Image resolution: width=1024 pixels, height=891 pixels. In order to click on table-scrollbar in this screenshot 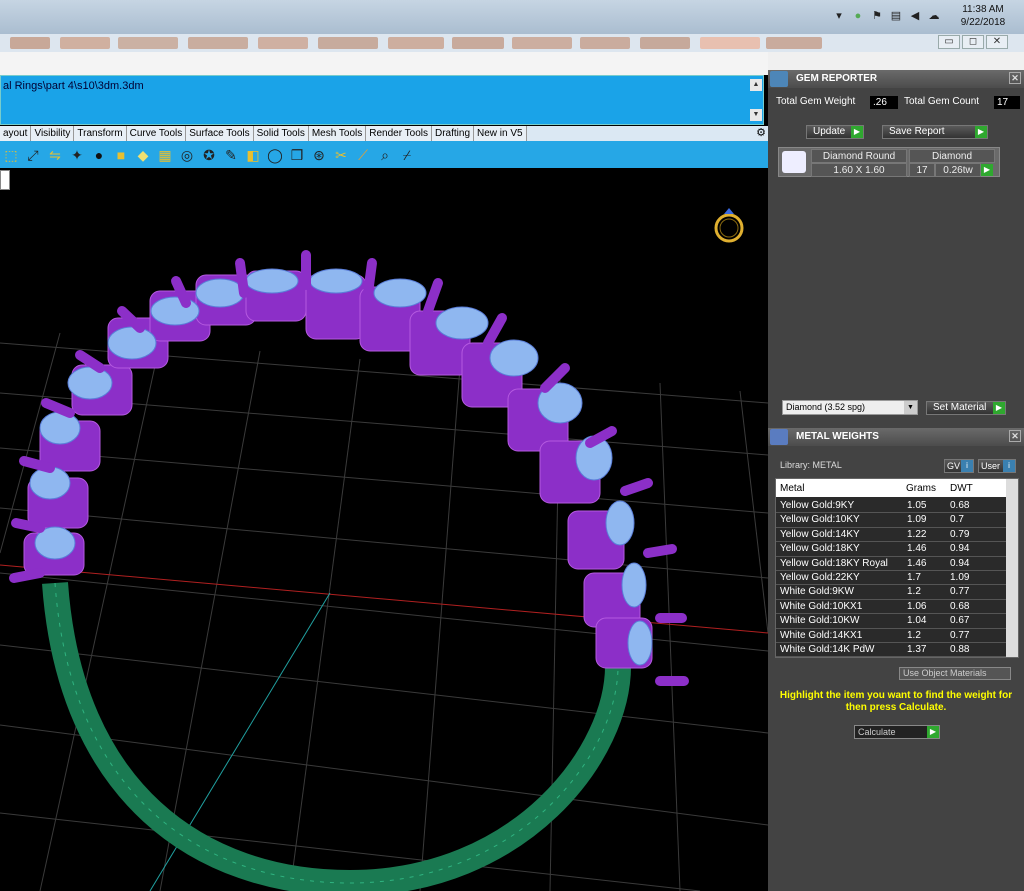, I will do `click(1012, 568)`.